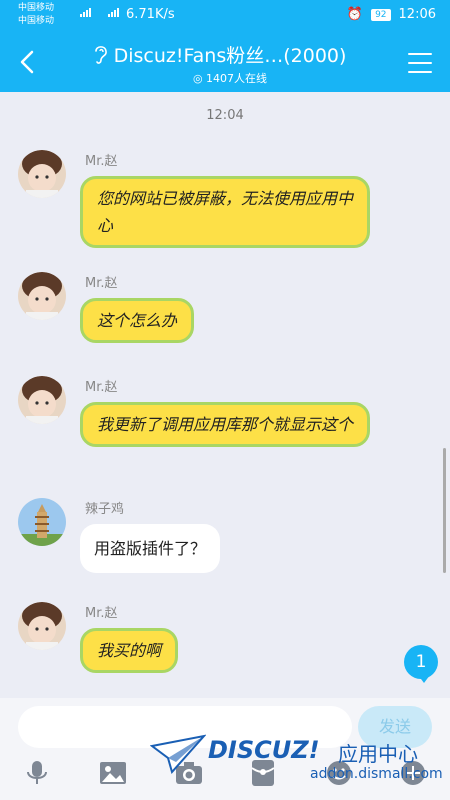 Image resolution: width=450 pixels, height=800 pixels. I want to click on message-bubble: 我买的啊, so click(129, 650).